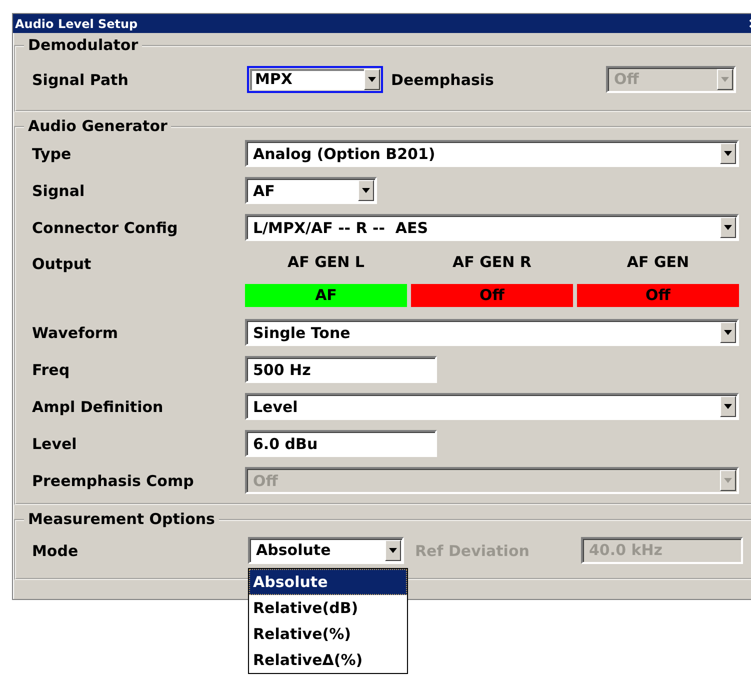 This screenshot has width=751, height=680. I want to click on dropdown: Level, so click(492, 406).